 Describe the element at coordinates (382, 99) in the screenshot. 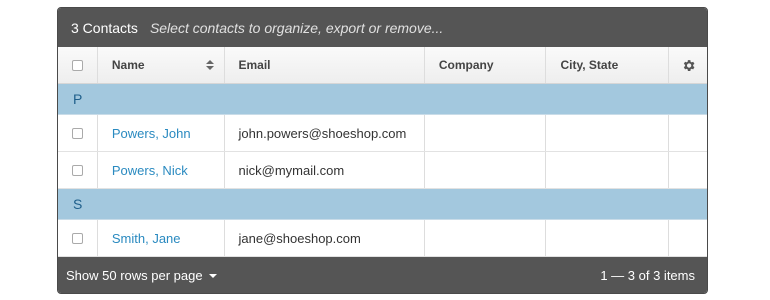

I see `group-header-p: P` at that location.